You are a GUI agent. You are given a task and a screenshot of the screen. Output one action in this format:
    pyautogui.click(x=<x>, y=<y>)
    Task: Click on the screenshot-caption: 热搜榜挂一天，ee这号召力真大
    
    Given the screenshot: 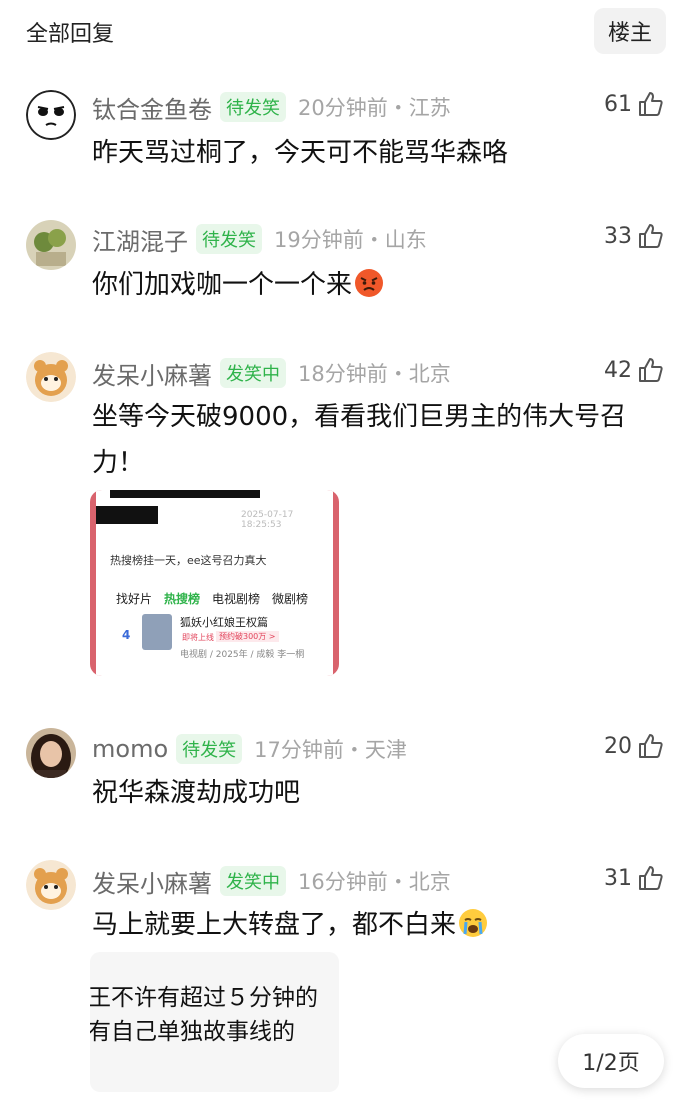 What is the action you would take?
    pyautogui.click(x=188, y=560)
    